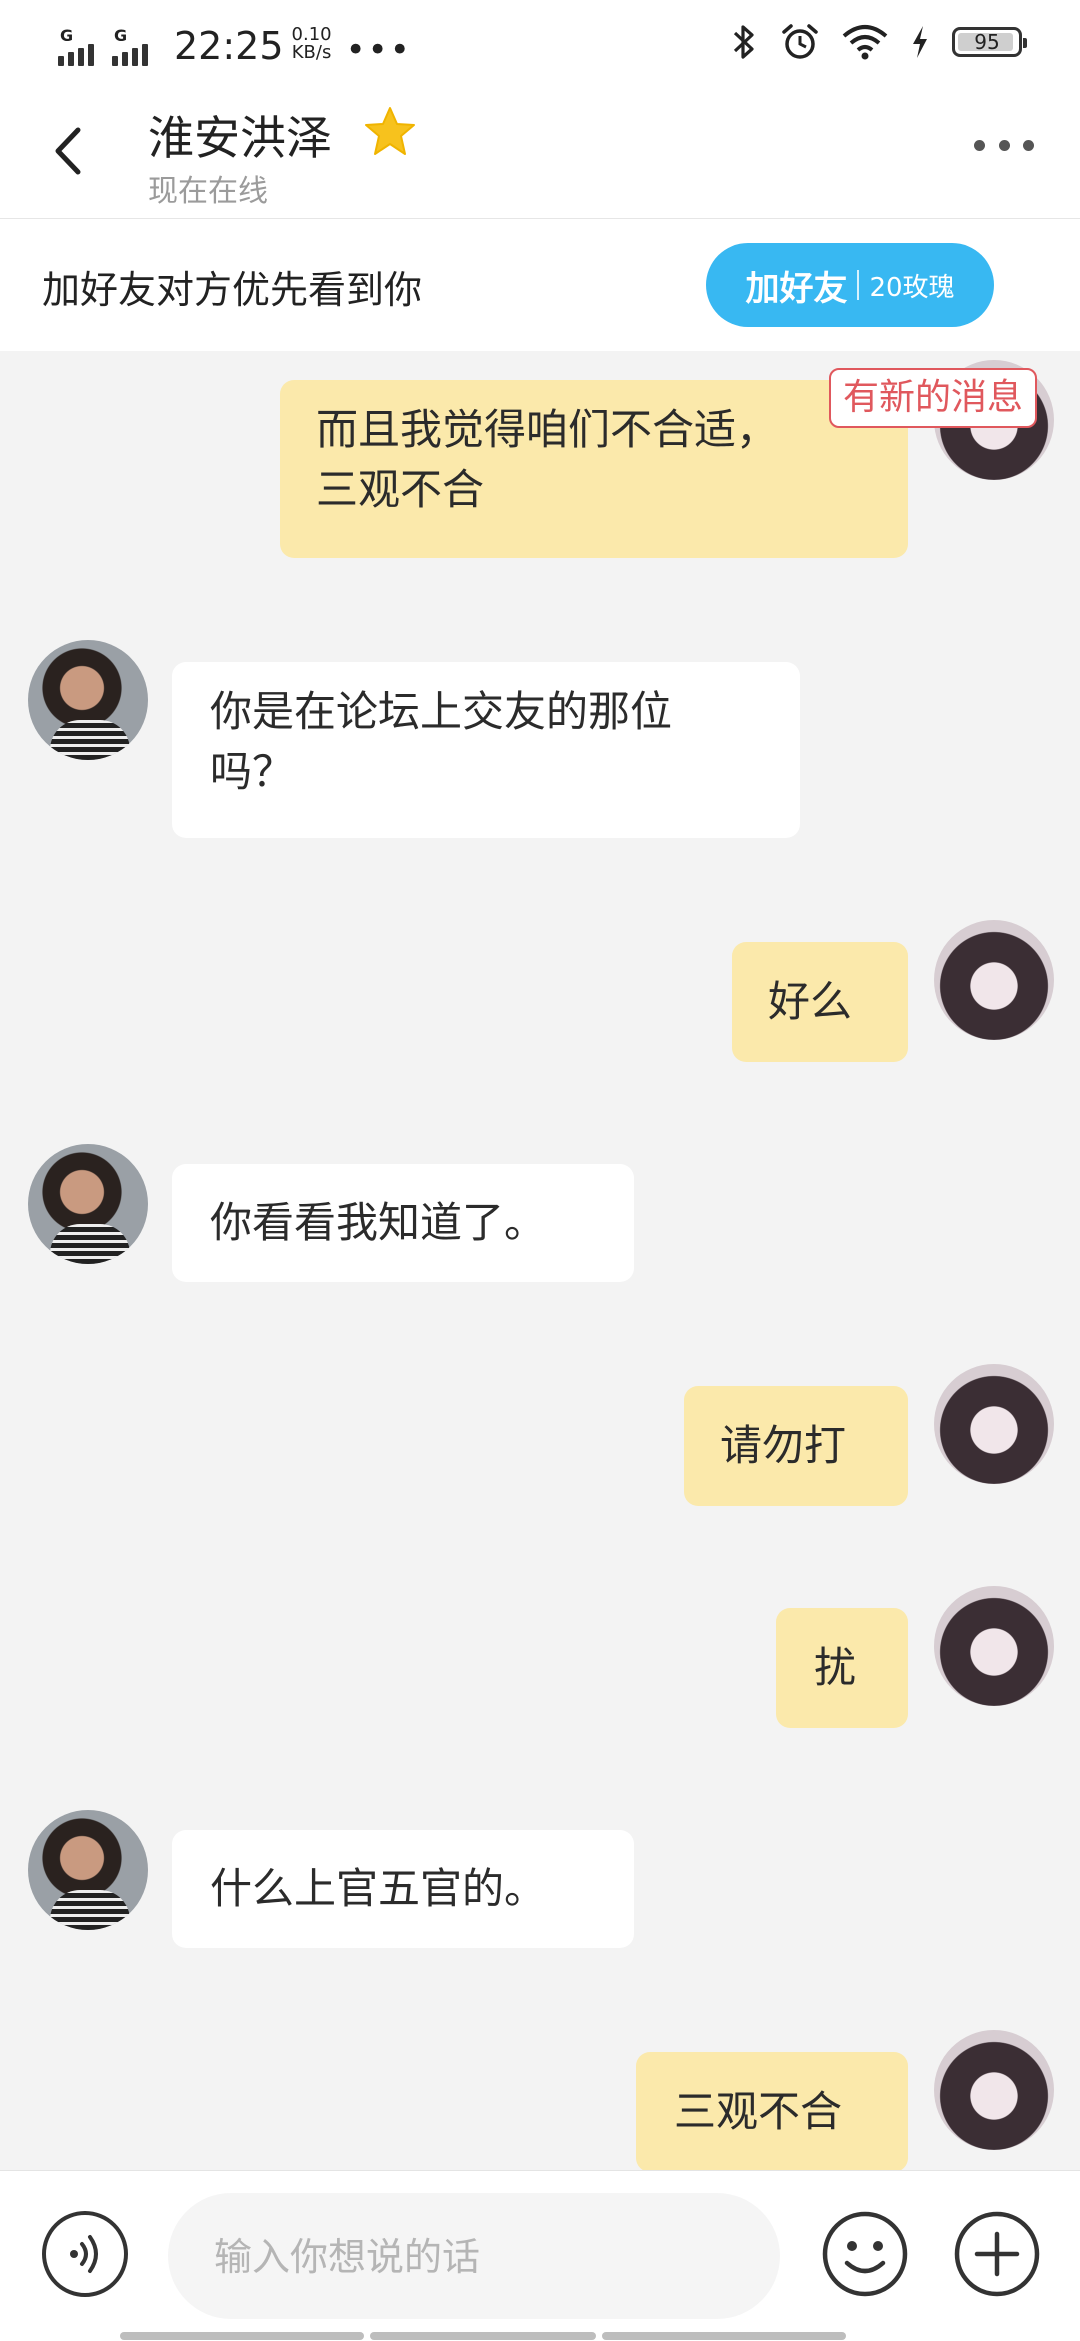  What do you see at coordinates (796, 288) in the screenshot?
I see `add-friend-label: 加好友` at bounding box center [796, 288].